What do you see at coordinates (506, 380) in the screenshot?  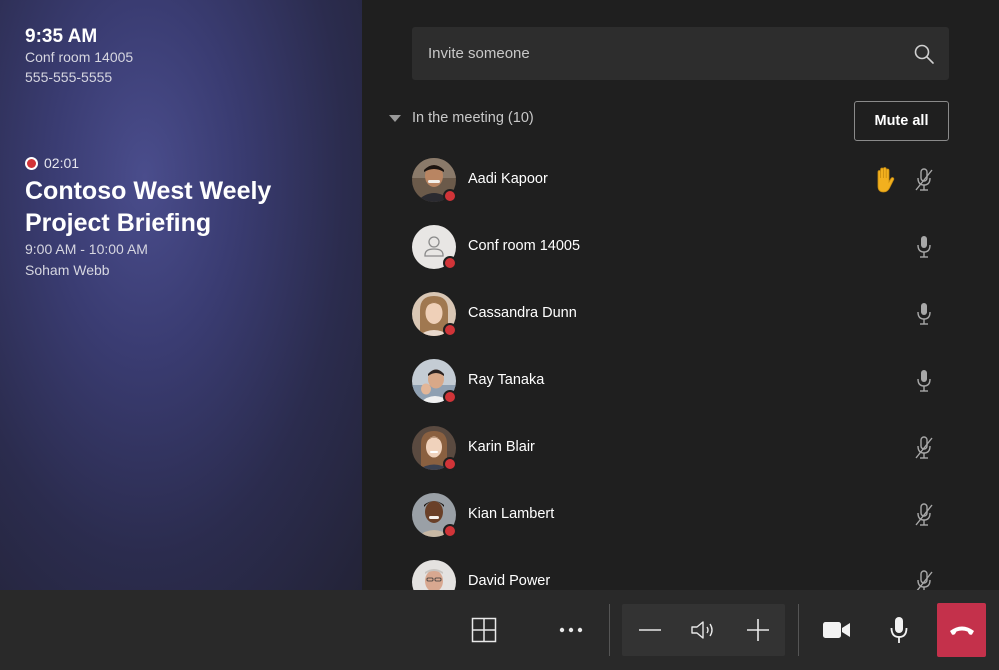 I see `participant-name: Ray Tanaka` at bounding box center [506, 380].